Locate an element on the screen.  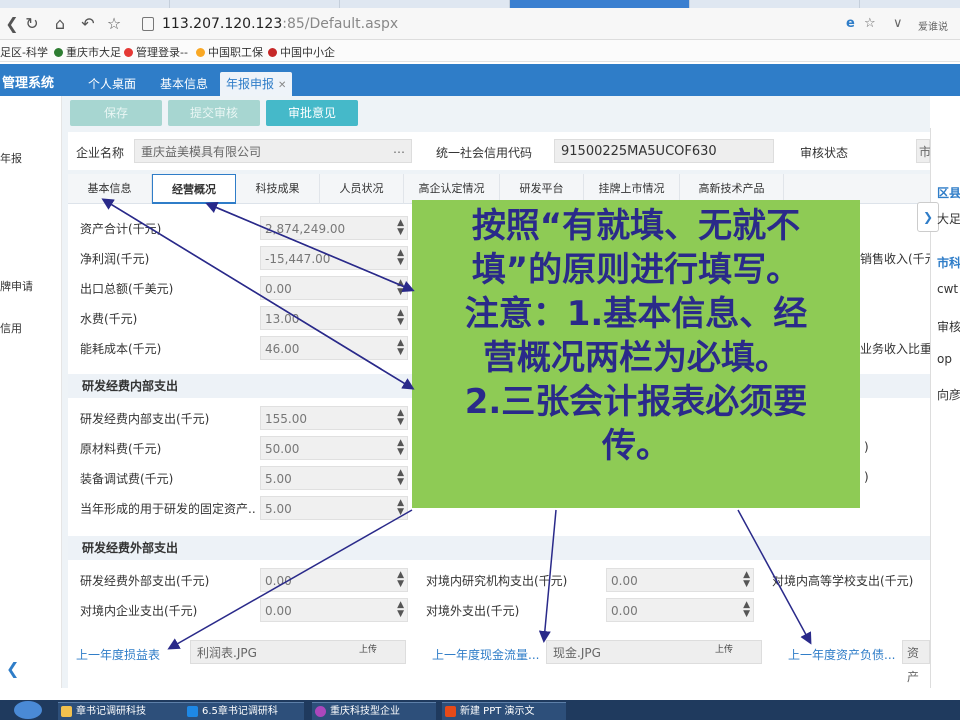
review-status-field: 市 is located at coordinates (923, 151).